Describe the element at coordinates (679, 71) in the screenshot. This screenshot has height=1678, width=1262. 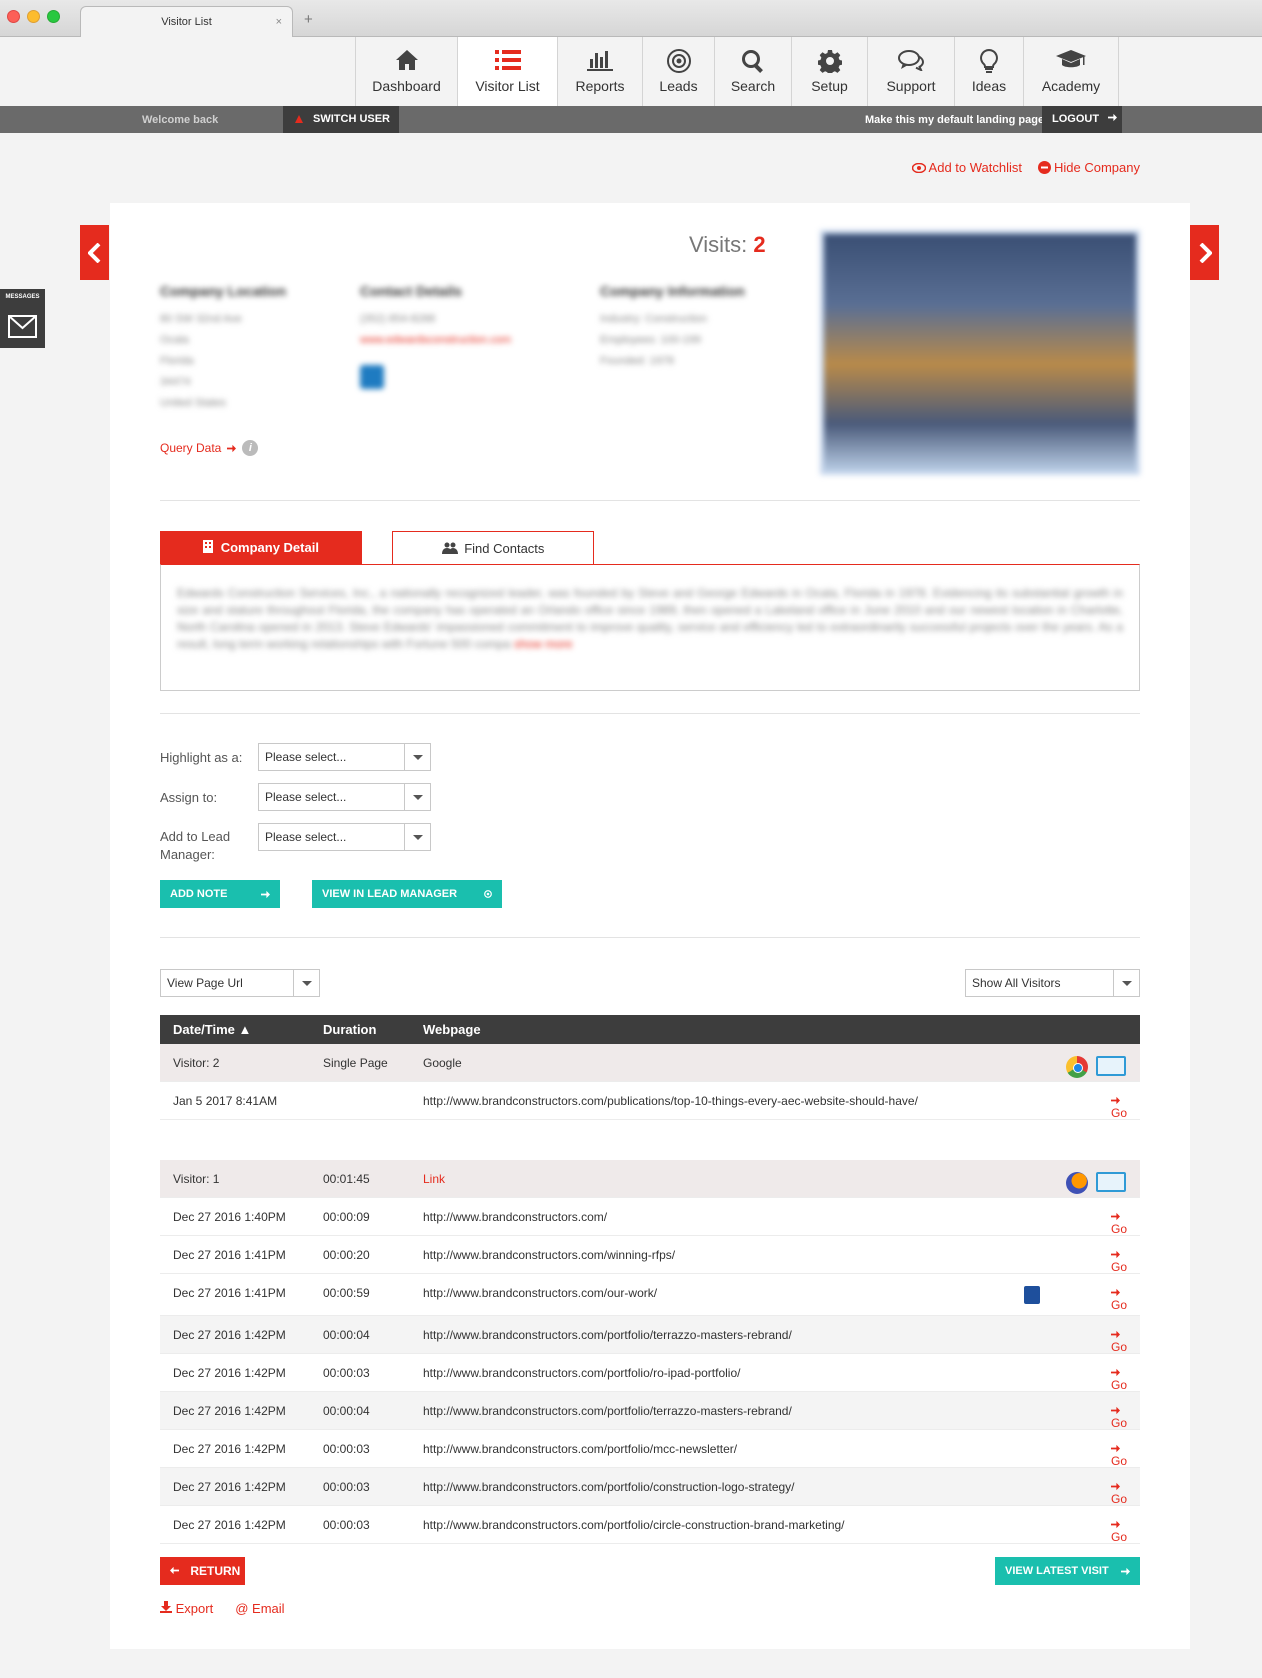
I see `nav-leads: Leads` at that location.